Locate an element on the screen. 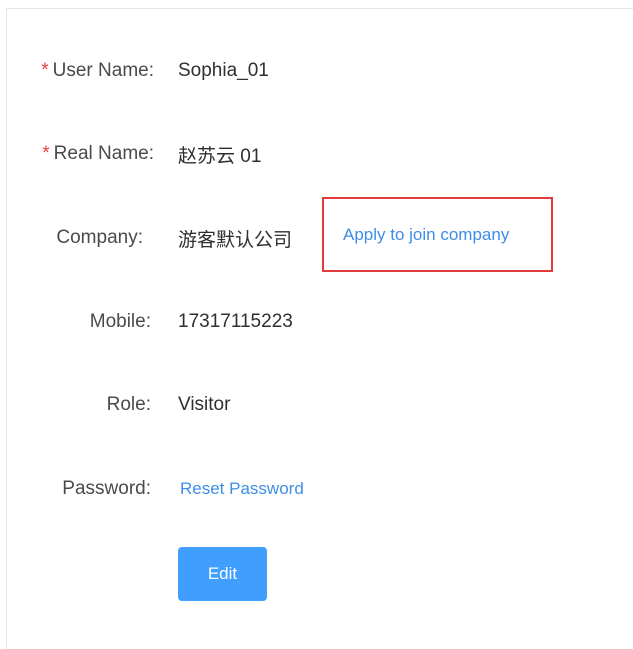 This screenshot has width=633, height=649. realname-row: * Real Name: 赵苏云 01 is located at coordinates (134, 154).